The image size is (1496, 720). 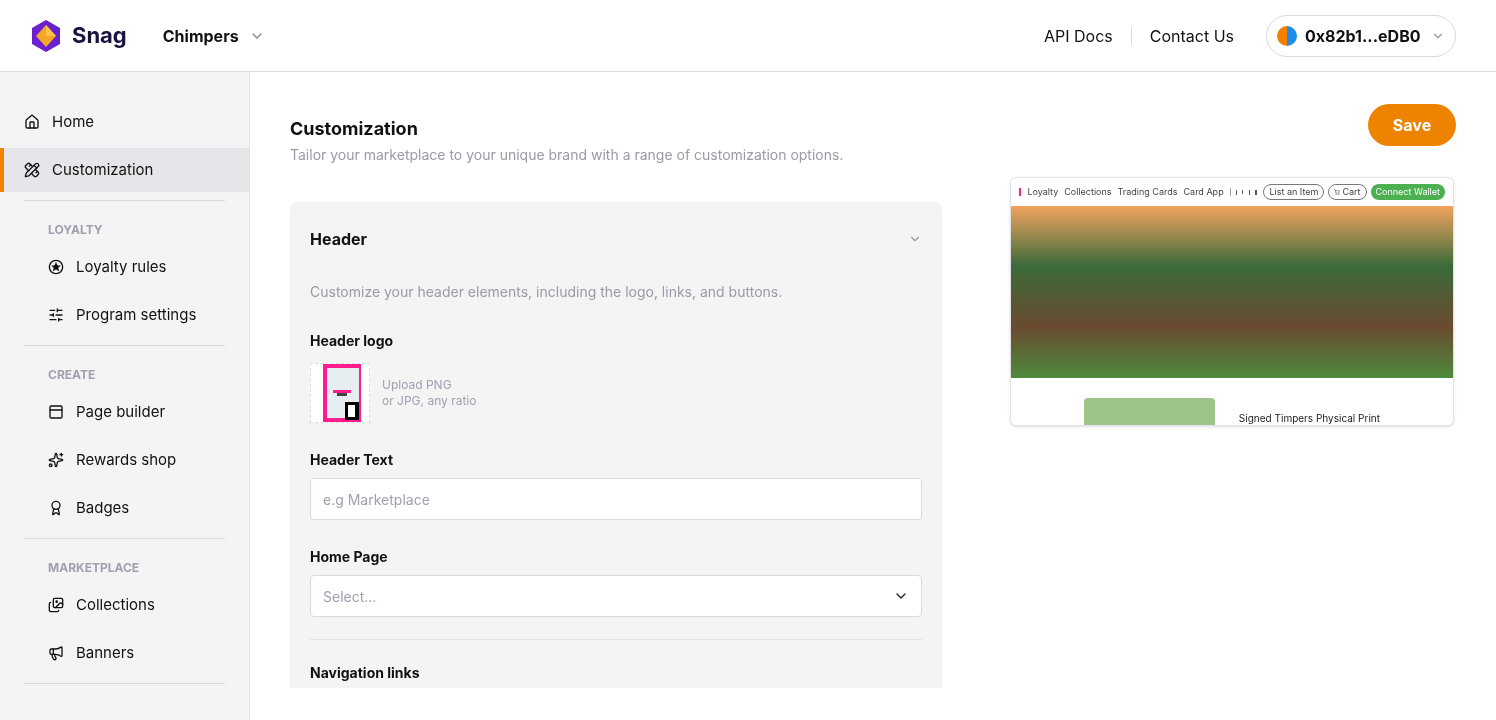 I want to click on section-heading: LOYALTY, so click(x=75, y=230).